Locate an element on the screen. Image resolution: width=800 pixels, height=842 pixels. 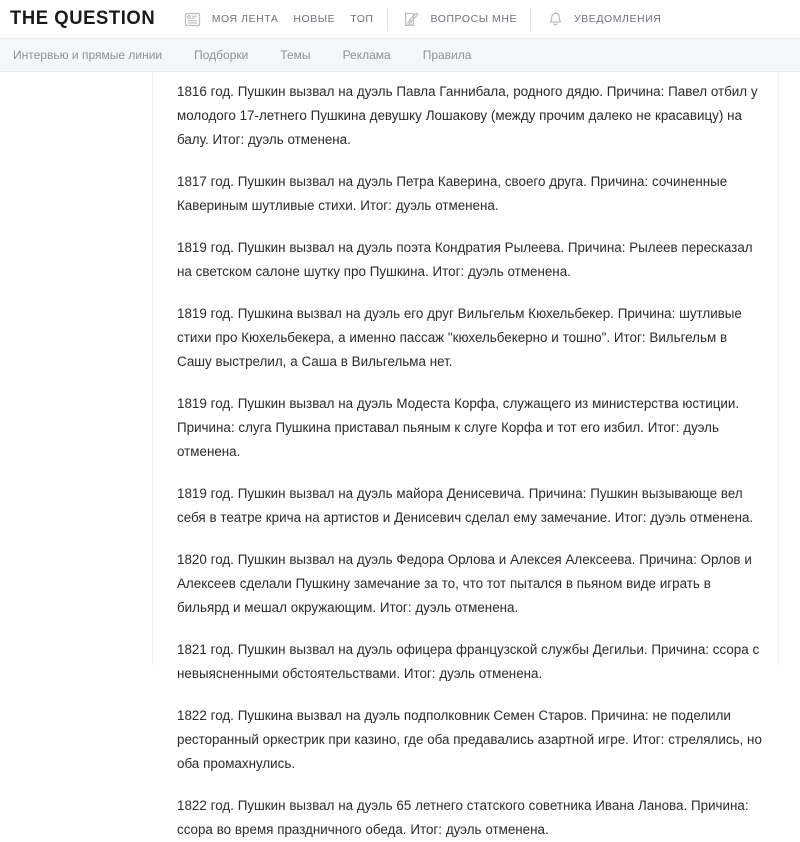
subnav-item-rules: Правила is located at coordinates (447, 55).